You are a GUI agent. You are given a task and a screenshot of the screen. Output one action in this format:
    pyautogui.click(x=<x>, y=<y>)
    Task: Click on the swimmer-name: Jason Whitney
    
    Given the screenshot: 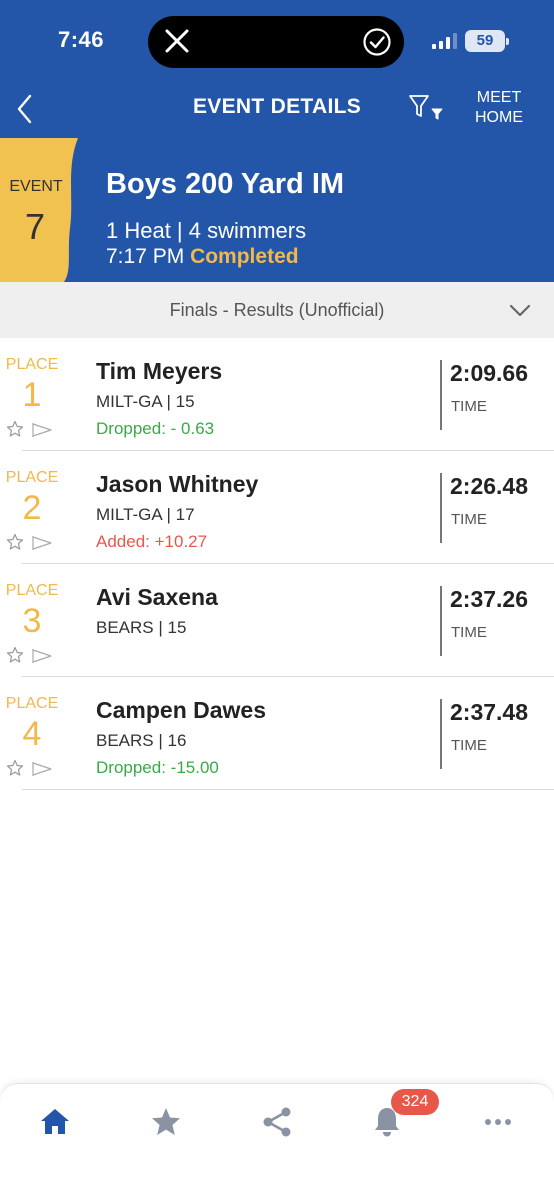 What is the action you would take?
    pyautogui.click(x=177, y=484)
    